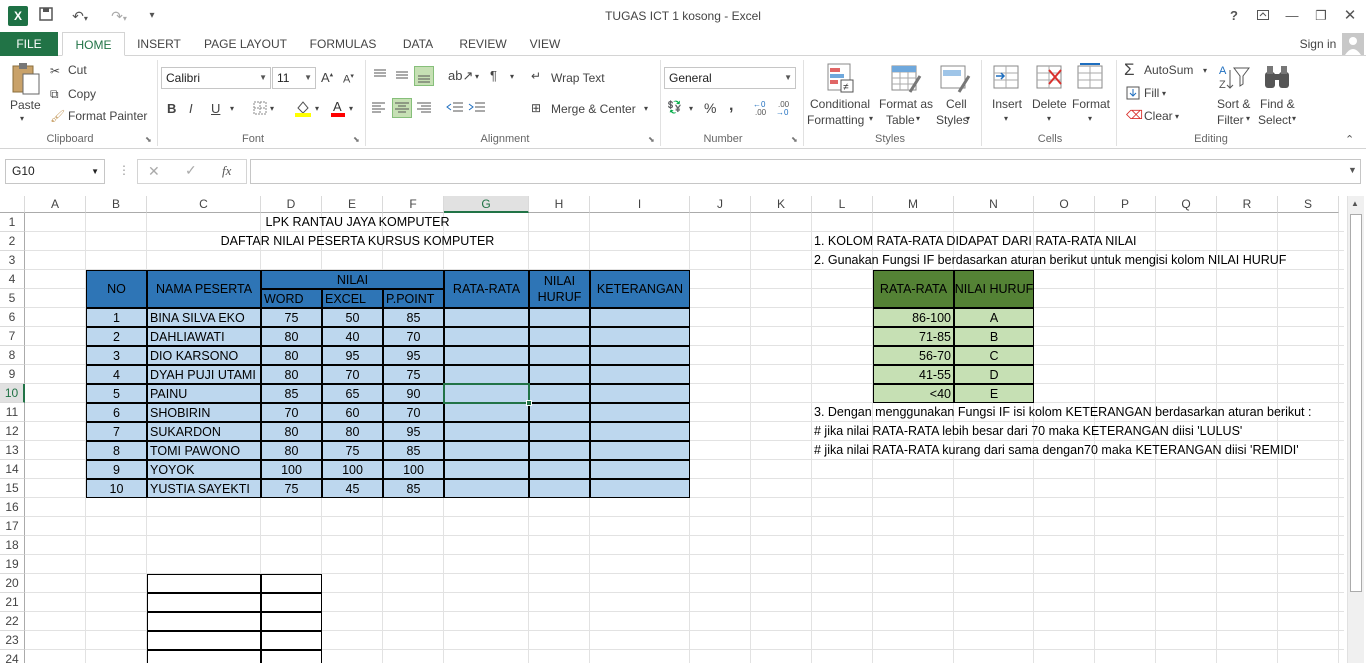 This screenshot has height=663, width=1366. What do you see at coordinates (352, 355) in the screenshot?
I see `table-cell-excel: 95` at bounding box center [352, 355].